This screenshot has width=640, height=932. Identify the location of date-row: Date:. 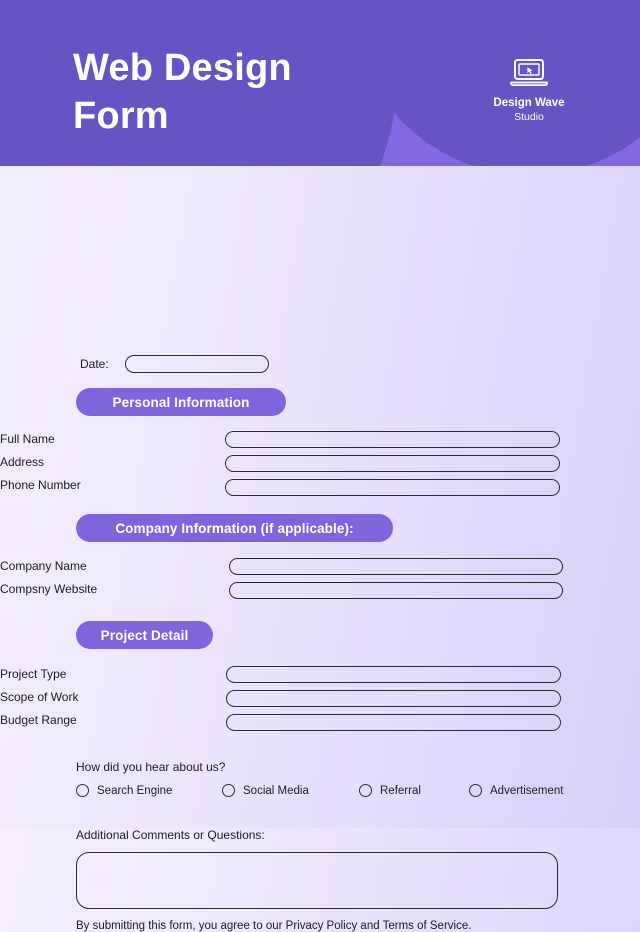
(174, 364).